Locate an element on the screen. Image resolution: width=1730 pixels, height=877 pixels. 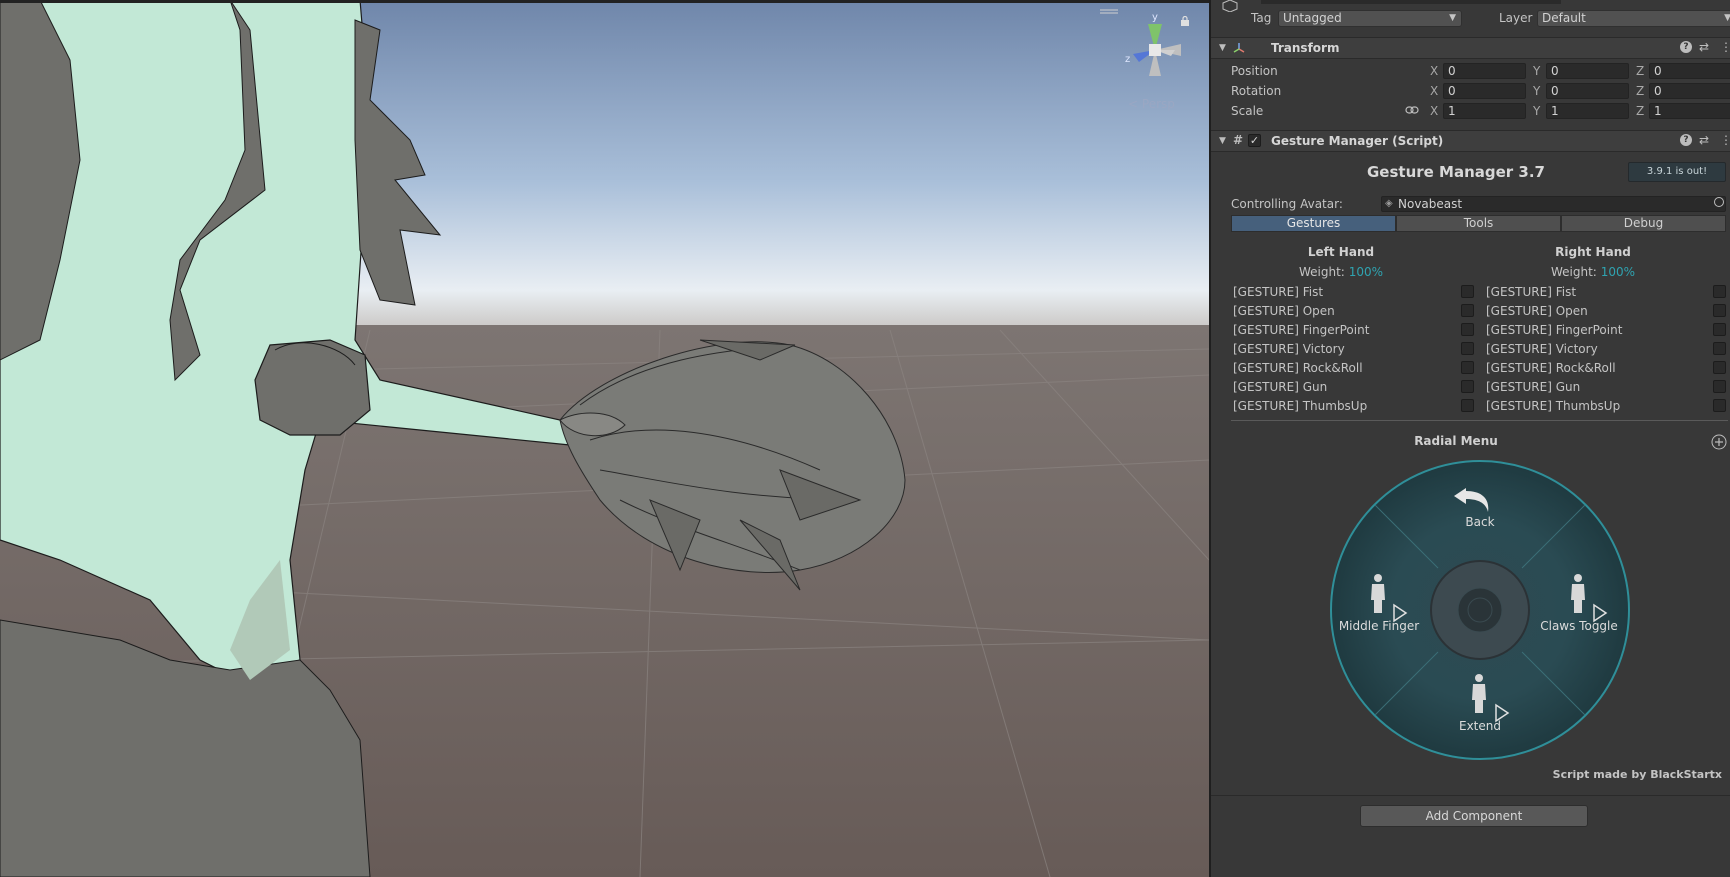
controlling-avatar-label: Controlling Avatar: is located at coordinates (1287, 204).